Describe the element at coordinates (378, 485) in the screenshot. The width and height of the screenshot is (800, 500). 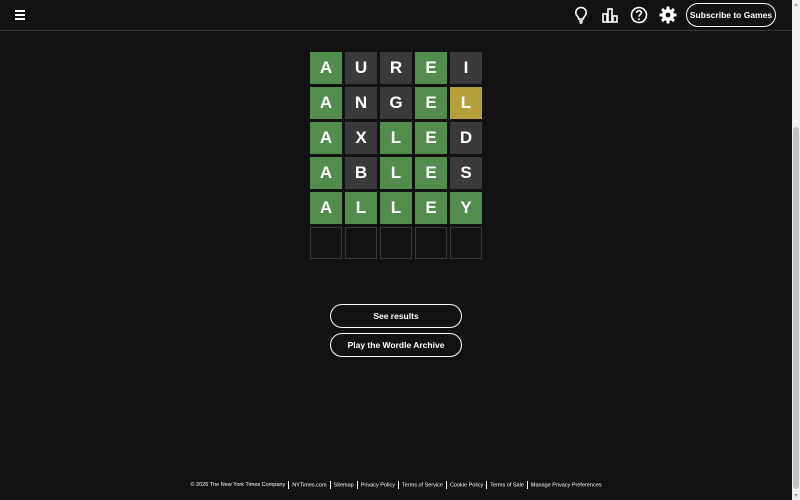
I see `footer-link: Privacy Policy` at that location.